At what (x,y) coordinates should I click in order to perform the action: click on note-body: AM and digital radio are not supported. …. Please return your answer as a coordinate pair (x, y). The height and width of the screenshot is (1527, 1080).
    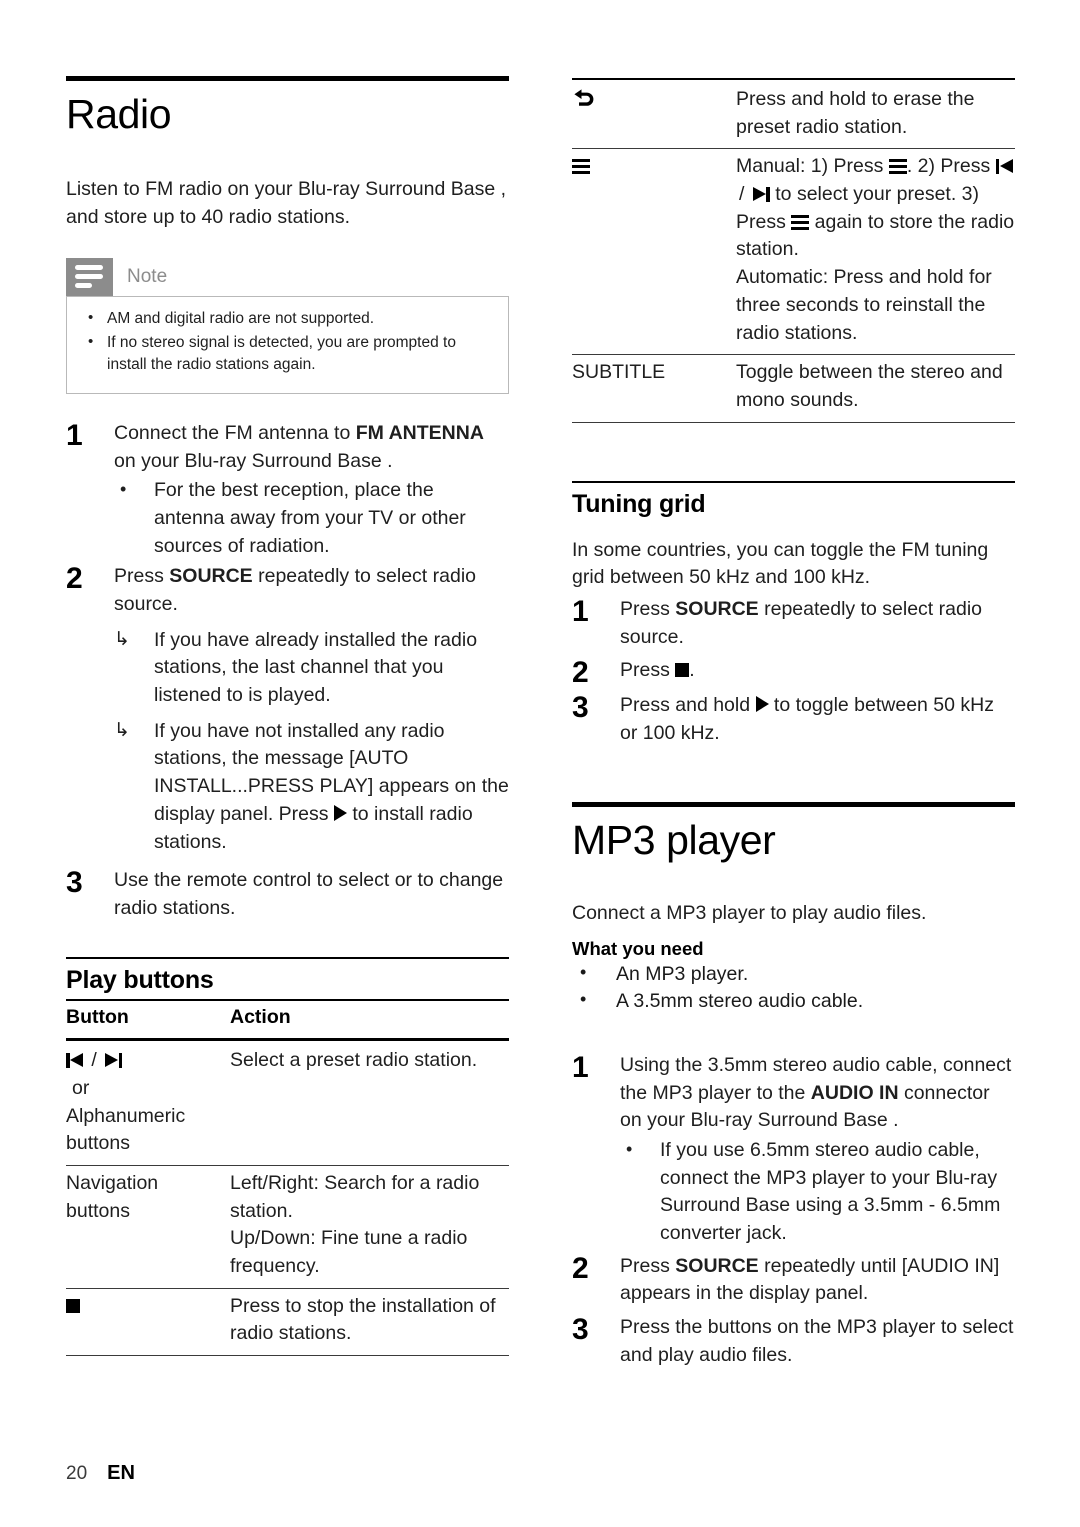
    Looking at the image, I should click on (287, 344).